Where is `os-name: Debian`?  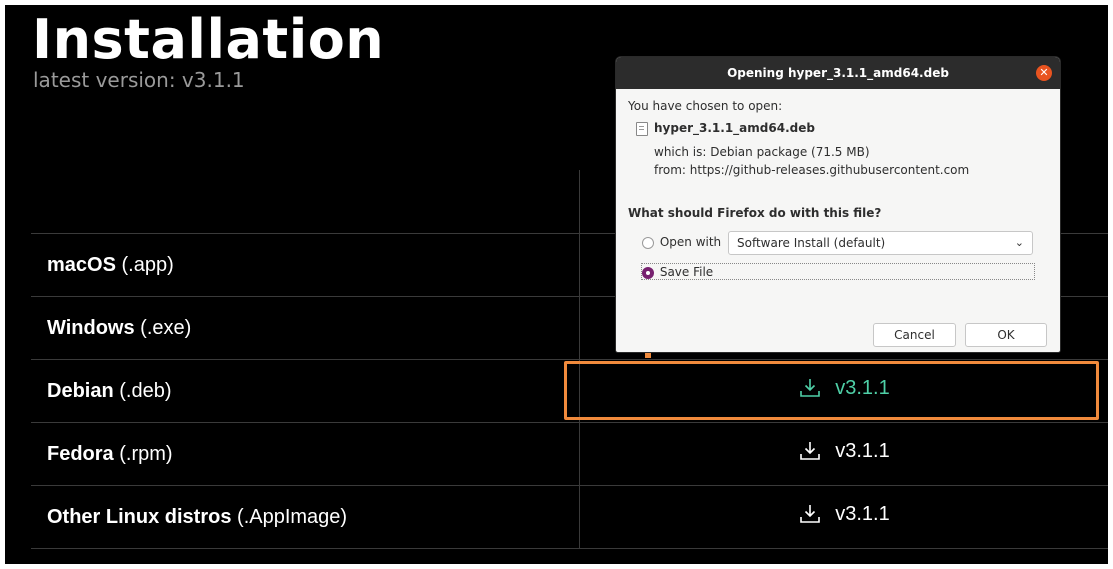 os-name: Debian is located at coordinates (80, 390).